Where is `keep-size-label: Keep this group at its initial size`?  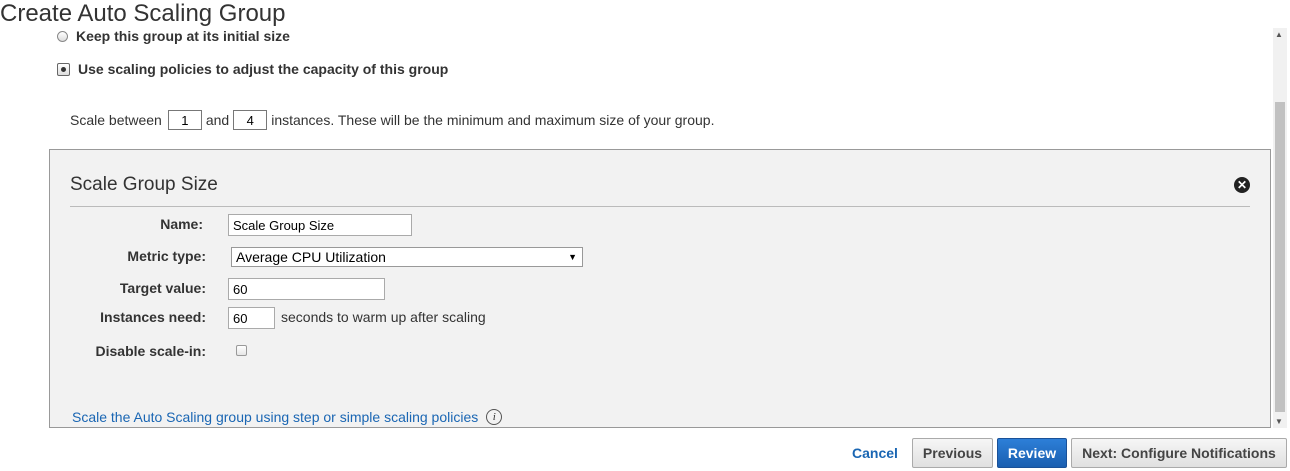
keep-size-label: Keep this group at its initial size is located at coordinates (183, 36).